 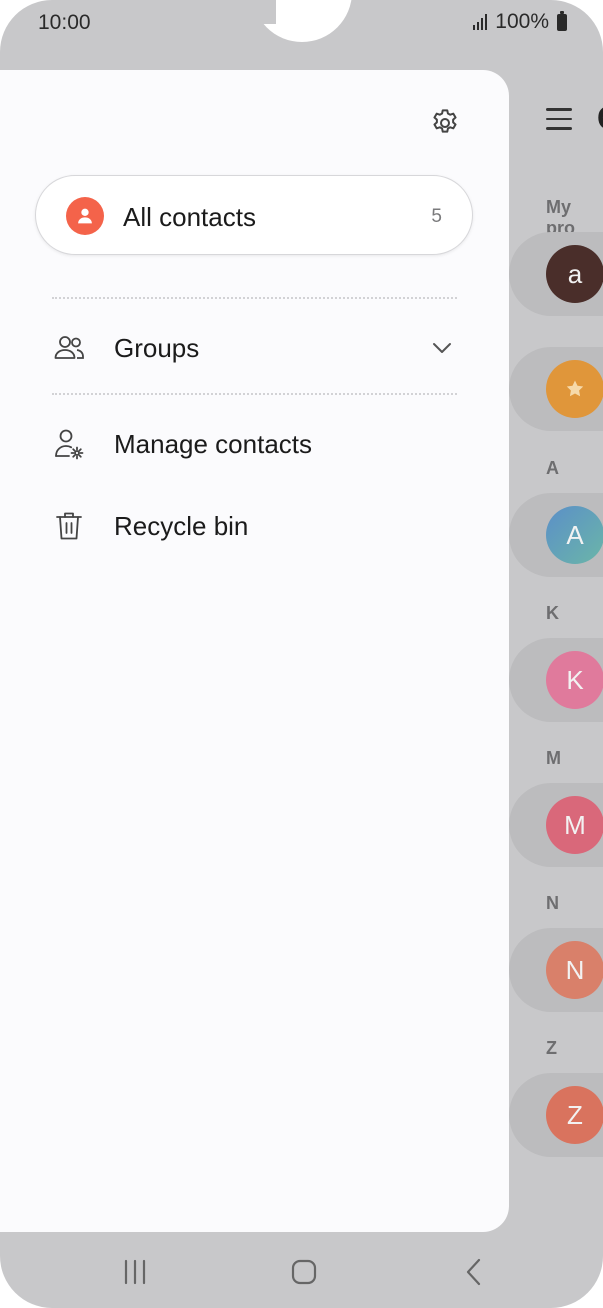 What do you see at coordinates (574, 274) in the screenshot?
I see `profile-avatar: a` at bounding box center [574, 274].